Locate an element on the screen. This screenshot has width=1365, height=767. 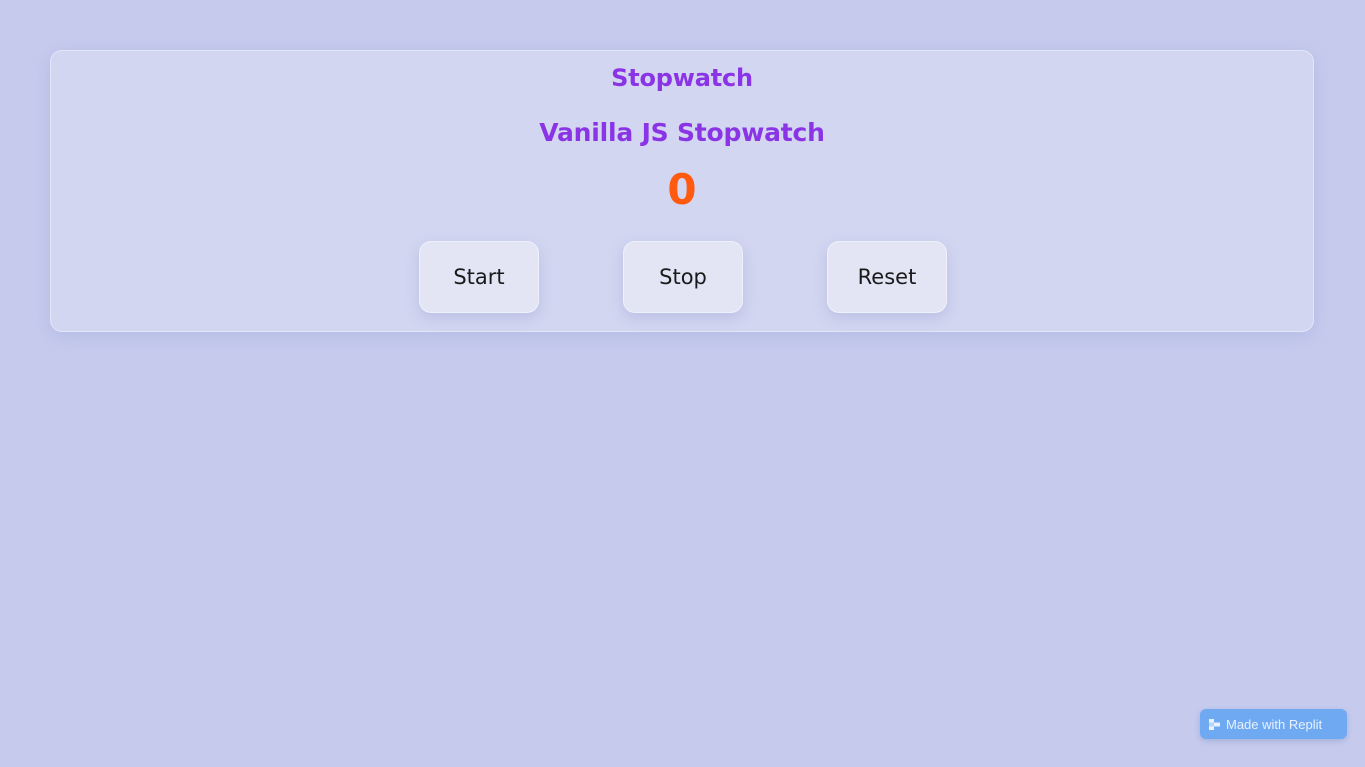
elapsed-time-display: 0 is located at coordinates (682, 189).